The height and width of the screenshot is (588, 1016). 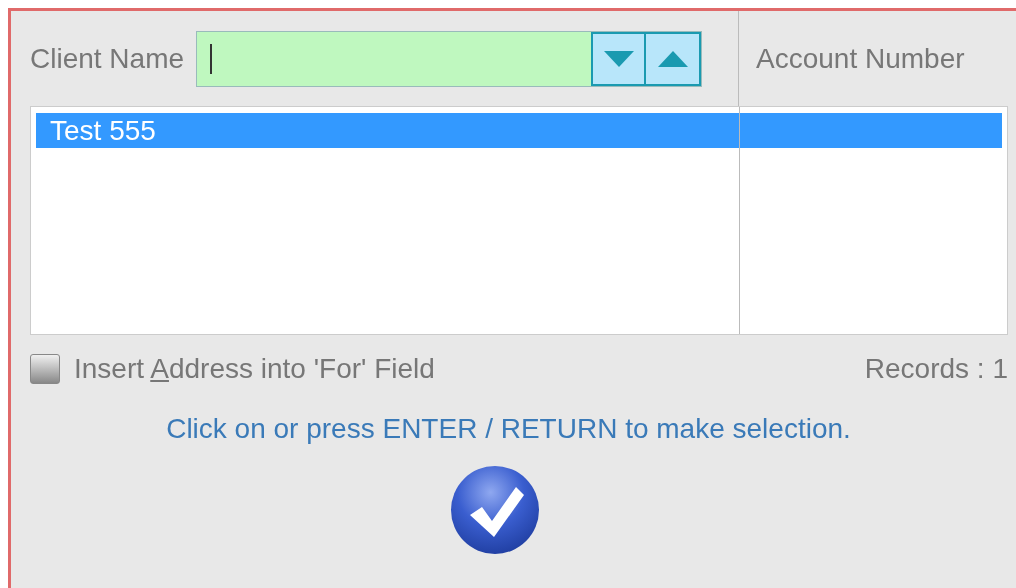 I want to click on field-label: Client Name, so click(x=107, y=58).